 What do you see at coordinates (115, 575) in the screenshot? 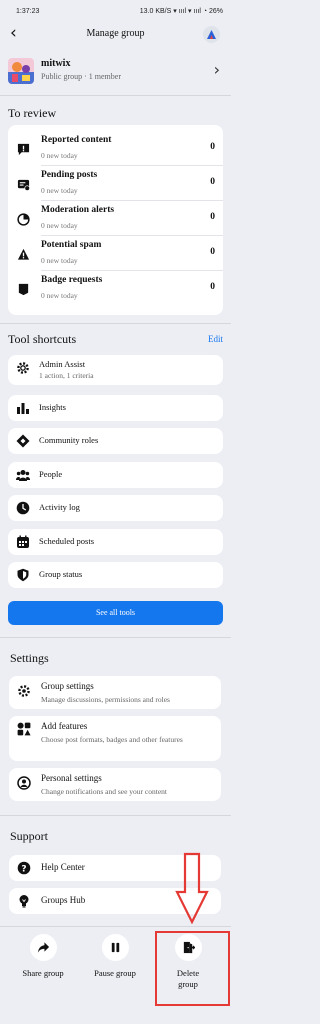
I see `tool-group-status: Group status` at bounding box center [115, 575].